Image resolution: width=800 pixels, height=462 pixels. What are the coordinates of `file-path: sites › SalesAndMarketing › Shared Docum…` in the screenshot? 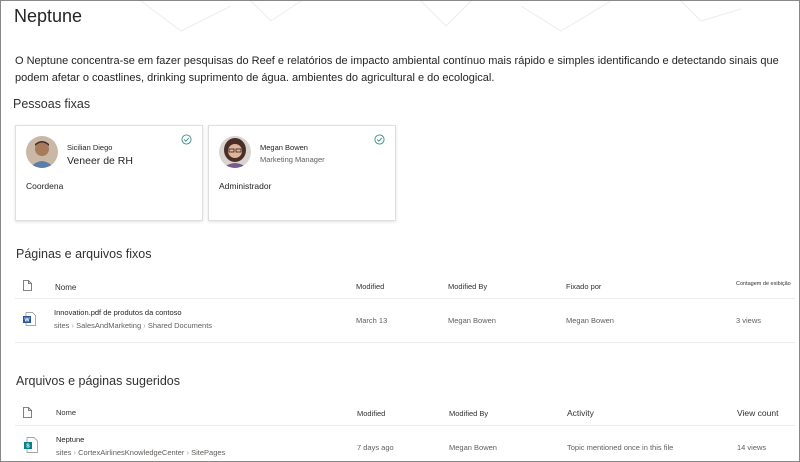 It's located at (133, 325).